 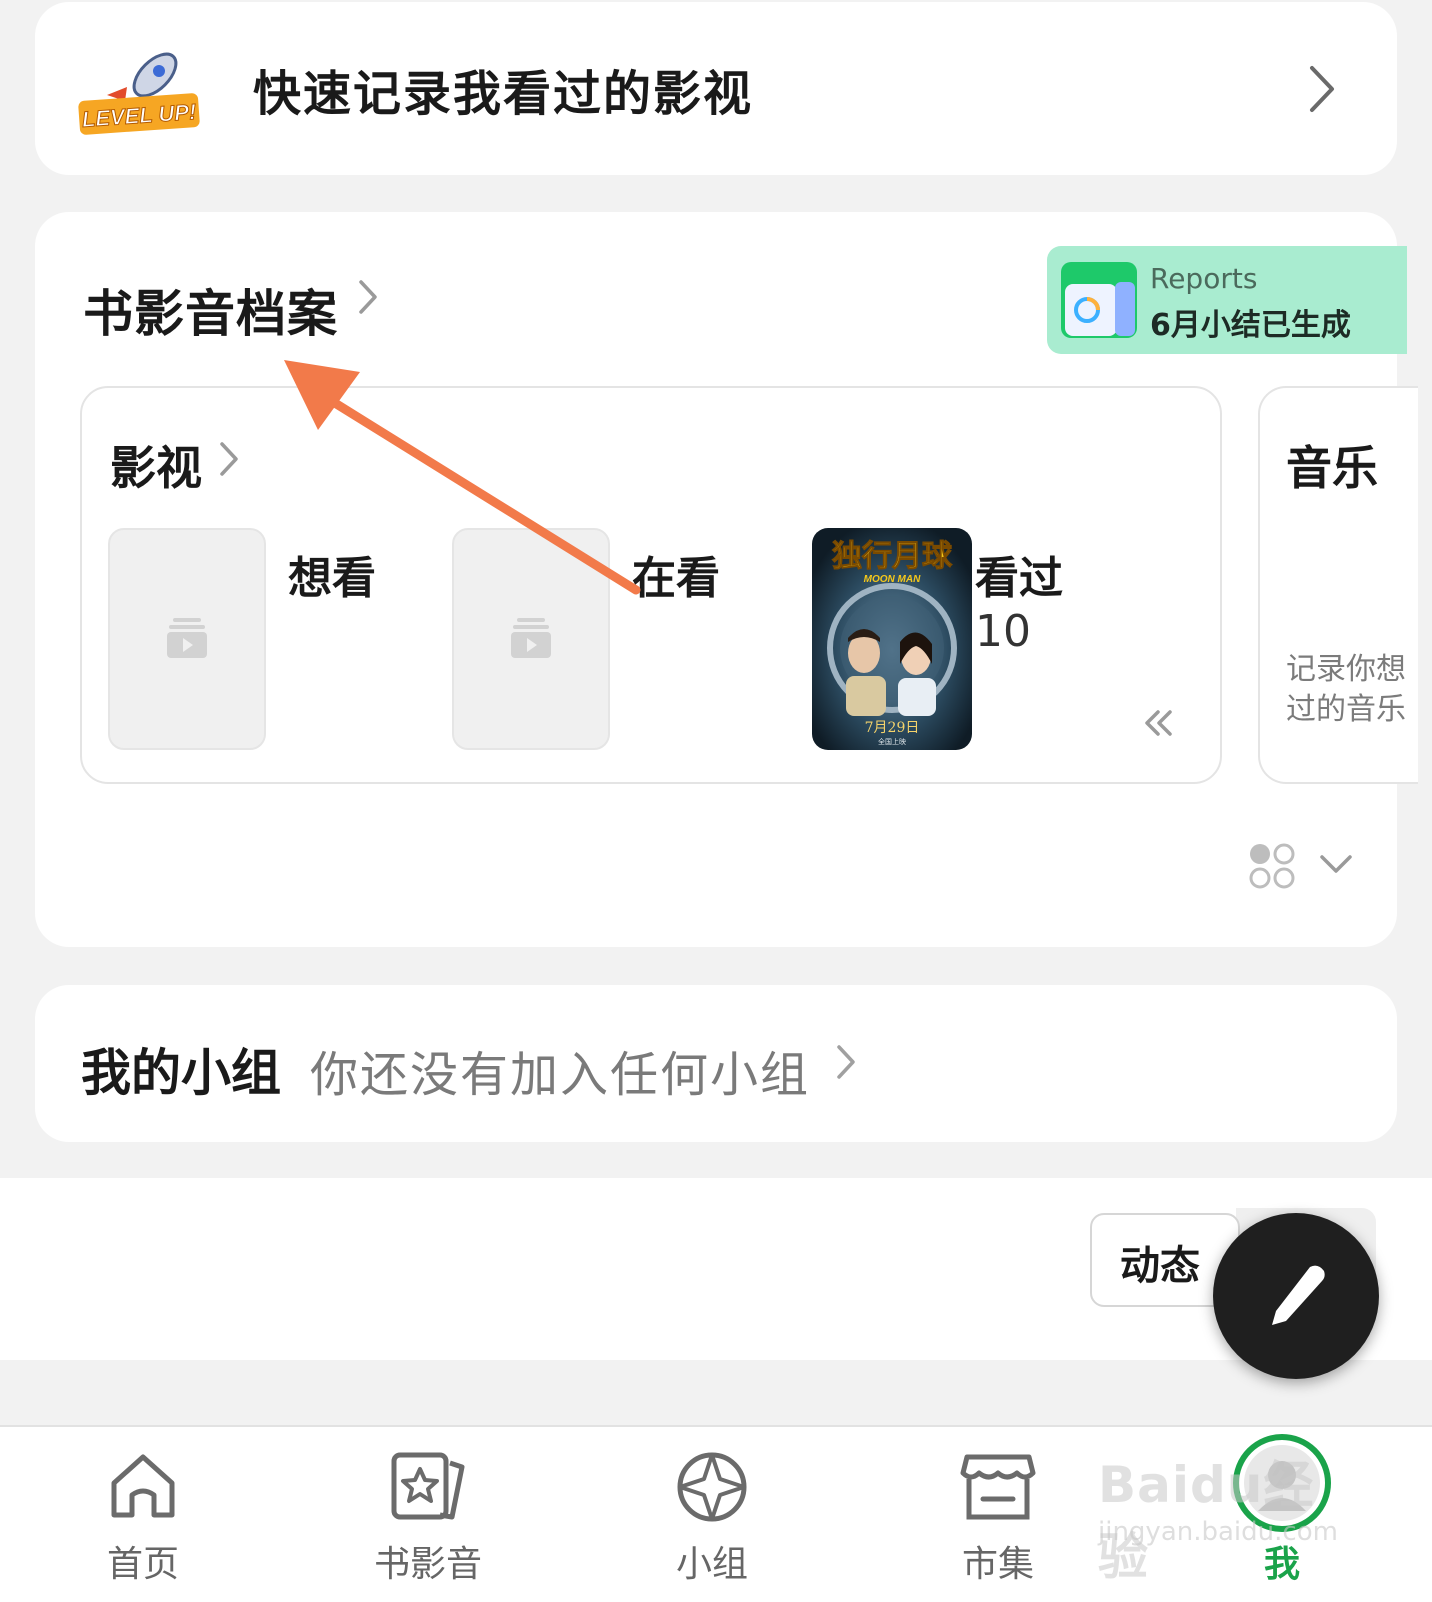 I want to click on grid-layout-icon, so click(x=1272, y=866).